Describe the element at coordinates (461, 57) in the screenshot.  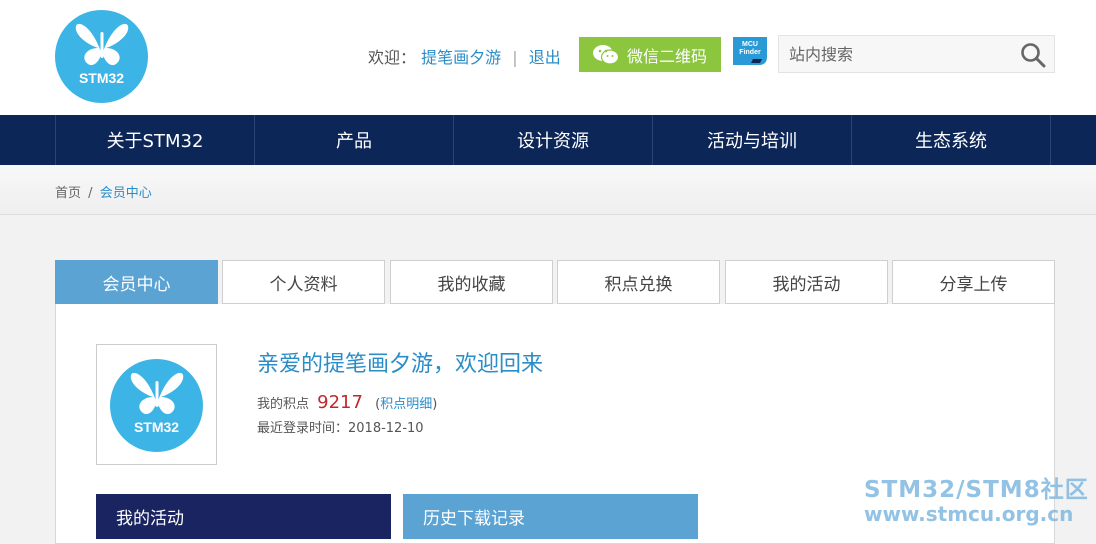
I see `username-link: 提笔画夕游` at that location.